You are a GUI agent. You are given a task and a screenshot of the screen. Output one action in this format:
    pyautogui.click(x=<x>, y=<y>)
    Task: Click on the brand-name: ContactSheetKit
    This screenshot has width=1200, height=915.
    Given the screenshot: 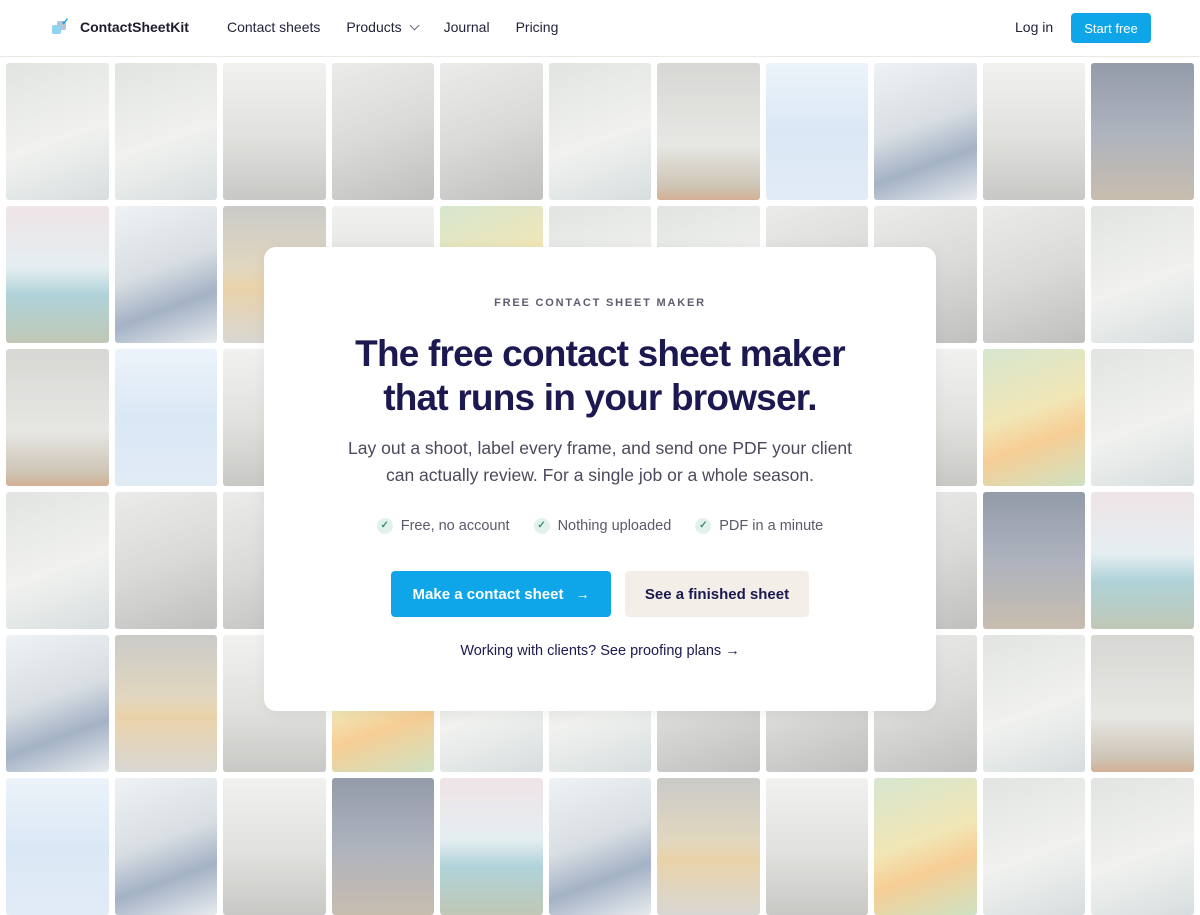 What is the action you would take?
    pyautogui.click(x=134, y=27)
    